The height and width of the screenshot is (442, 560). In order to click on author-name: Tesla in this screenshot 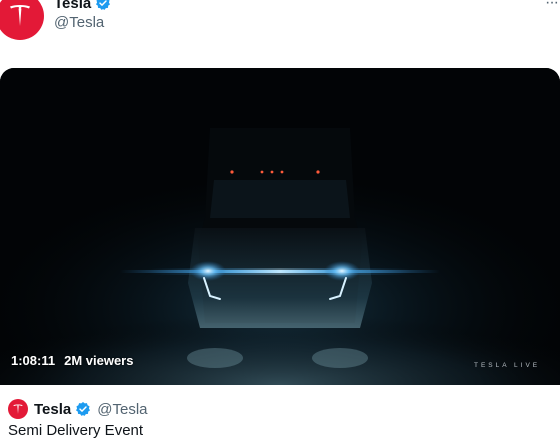, I will do `click(72, 6)`.